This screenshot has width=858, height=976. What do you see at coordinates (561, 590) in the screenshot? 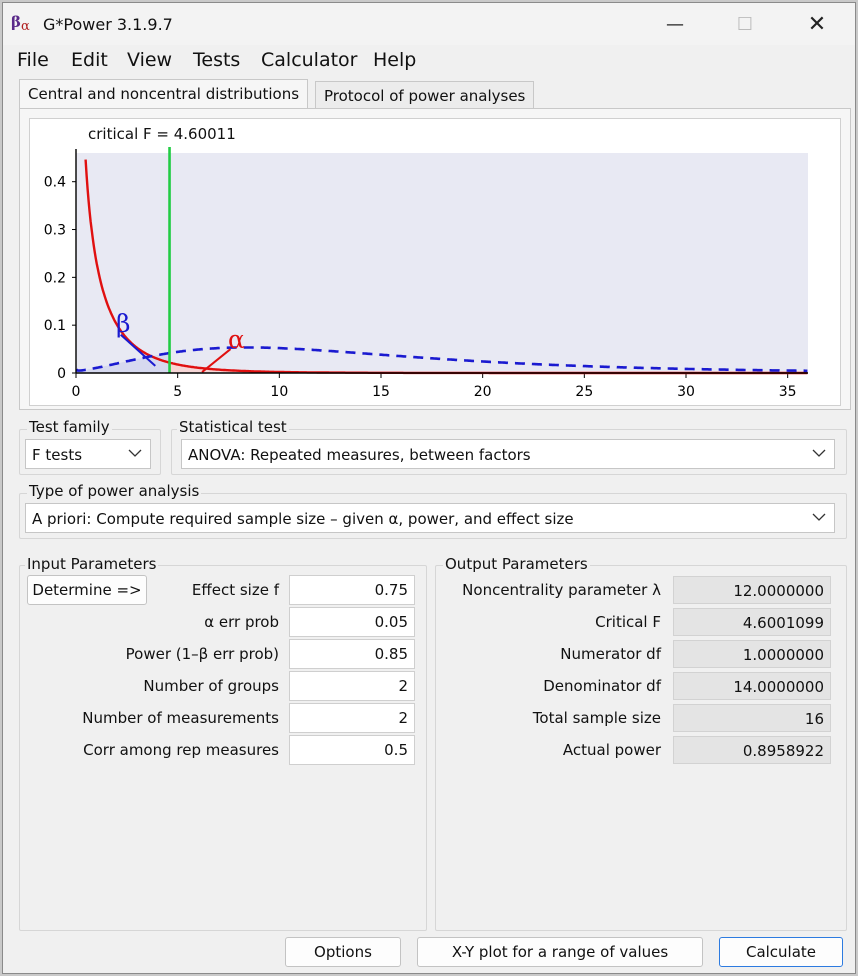
I see `noncentrality-label: Noncentrality parameter λ` at bounding box center [561, 590].